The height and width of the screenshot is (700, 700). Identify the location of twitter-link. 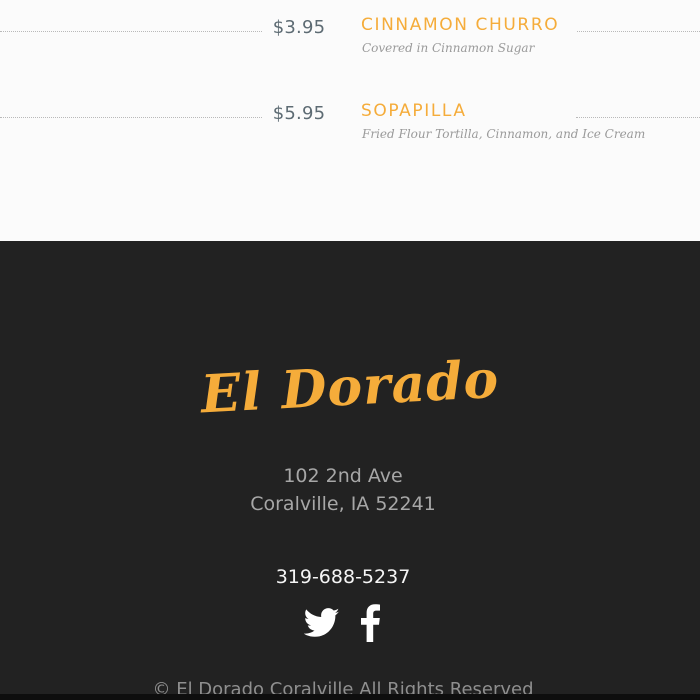
(322, 623).